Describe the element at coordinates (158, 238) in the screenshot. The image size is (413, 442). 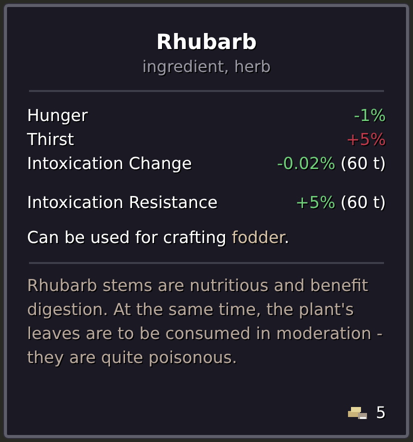
I see `crafting-note: Can be used for crafting fodder.` at that location.